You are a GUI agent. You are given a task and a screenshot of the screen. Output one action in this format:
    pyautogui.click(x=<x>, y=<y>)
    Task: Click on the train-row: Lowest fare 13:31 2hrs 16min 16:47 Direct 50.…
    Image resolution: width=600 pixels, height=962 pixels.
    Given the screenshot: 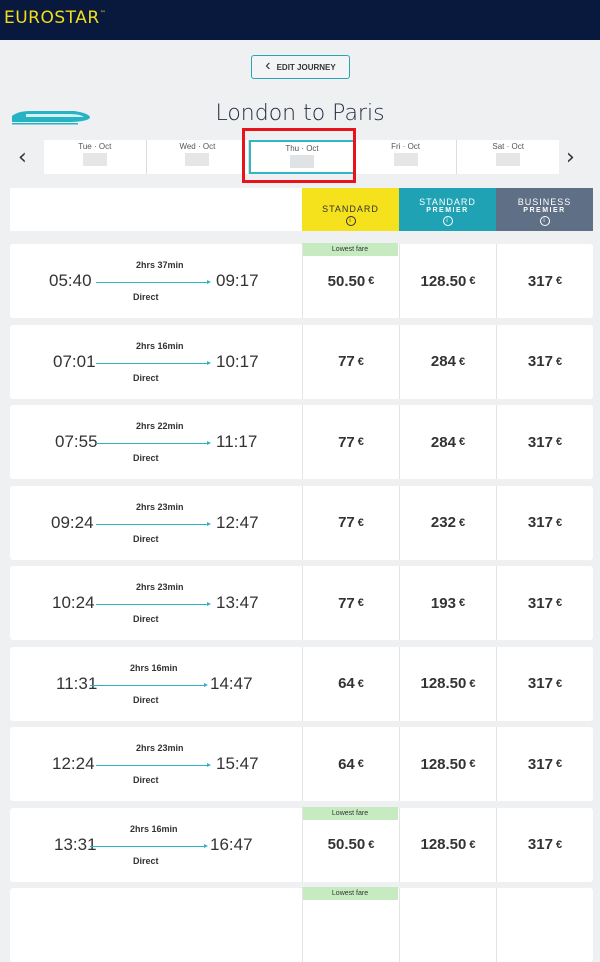 What is the action you would take?
    pyautogui.click(x=301, y=844)
    